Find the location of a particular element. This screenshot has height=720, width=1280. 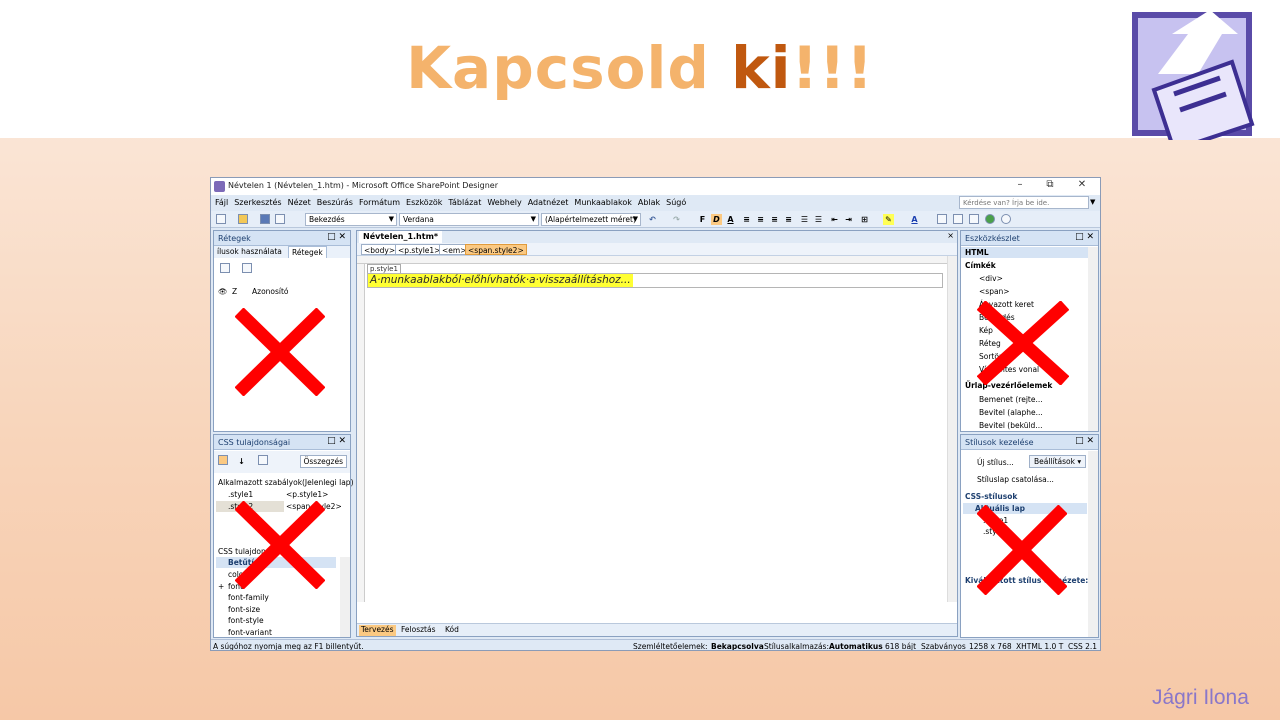

frame-icon is located at coordinates (958, 219).